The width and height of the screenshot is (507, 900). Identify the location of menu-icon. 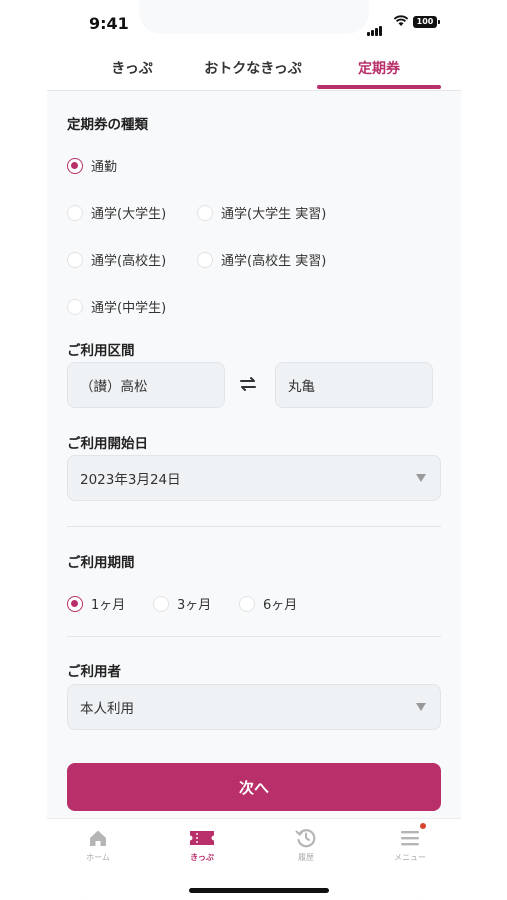
(410, 838).